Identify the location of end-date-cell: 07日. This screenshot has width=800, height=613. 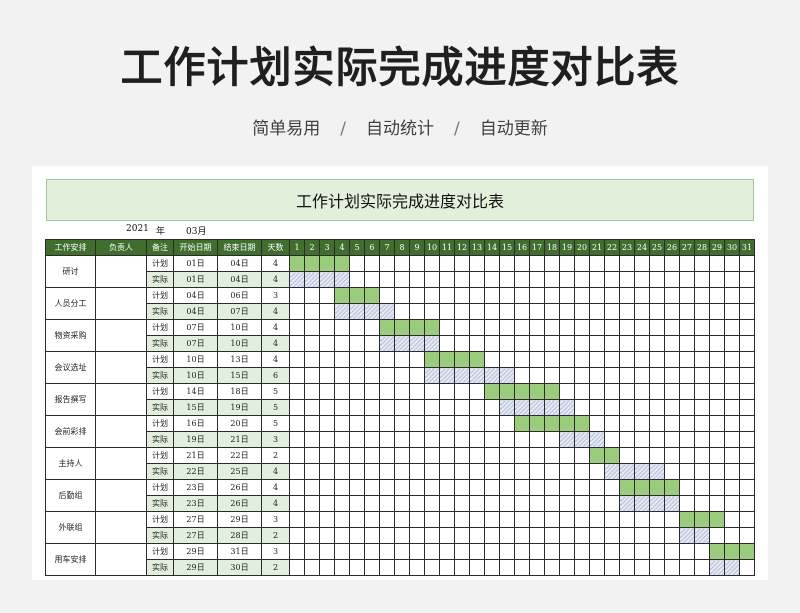
(239, 311).